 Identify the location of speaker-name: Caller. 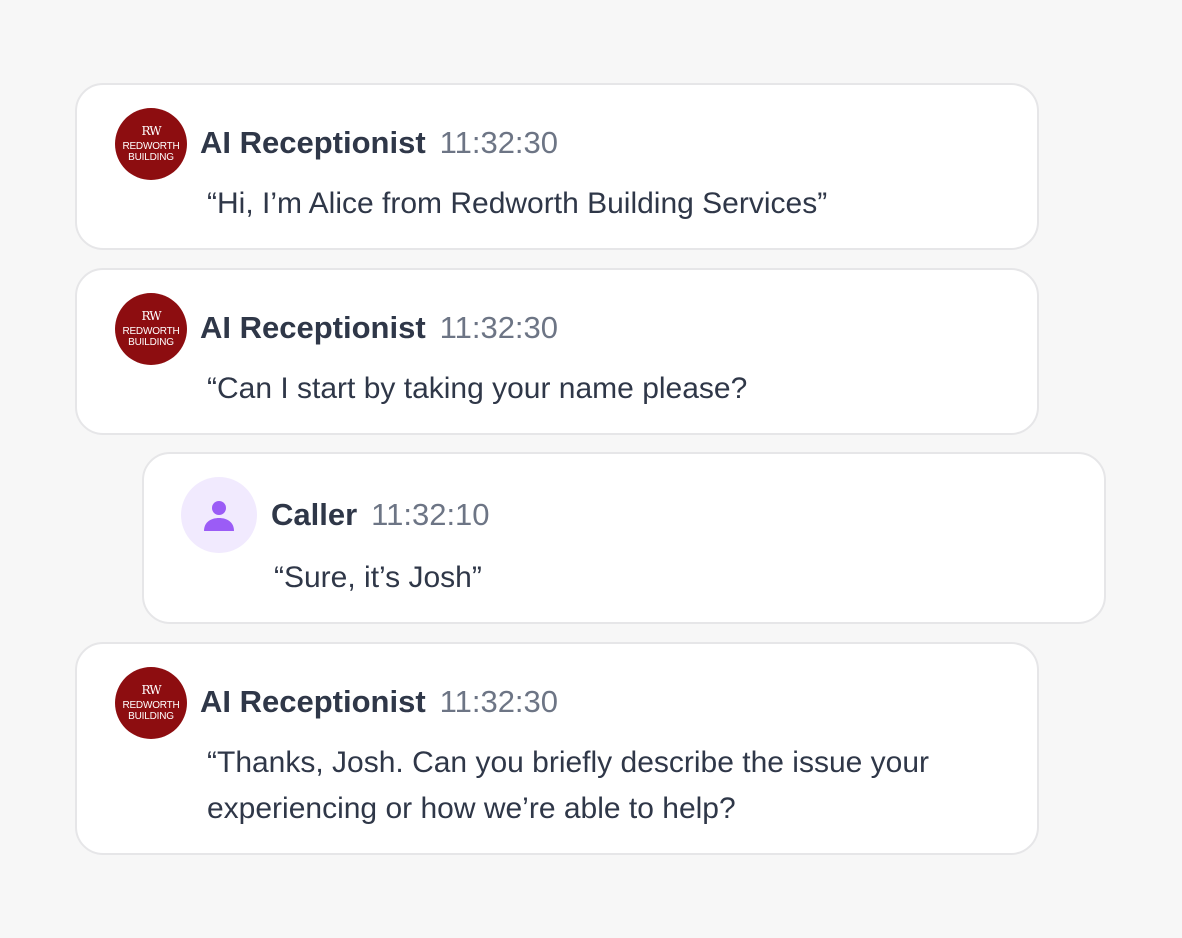
(314, 514).